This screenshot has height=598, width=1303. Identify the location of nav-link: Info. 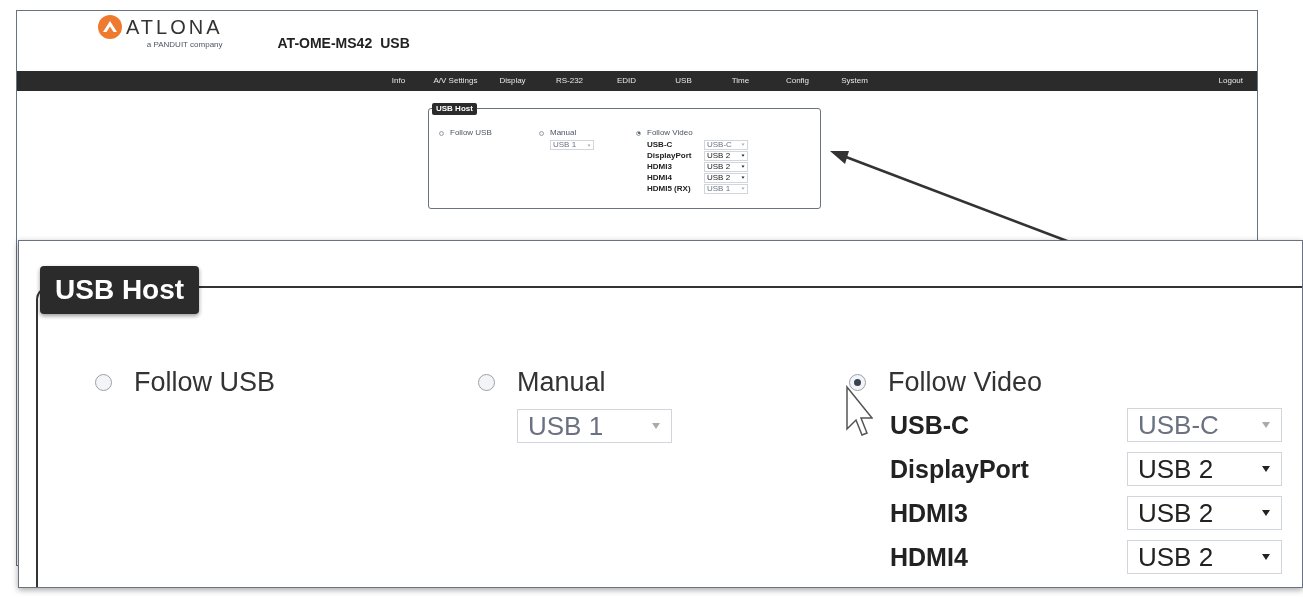
(398, 81).